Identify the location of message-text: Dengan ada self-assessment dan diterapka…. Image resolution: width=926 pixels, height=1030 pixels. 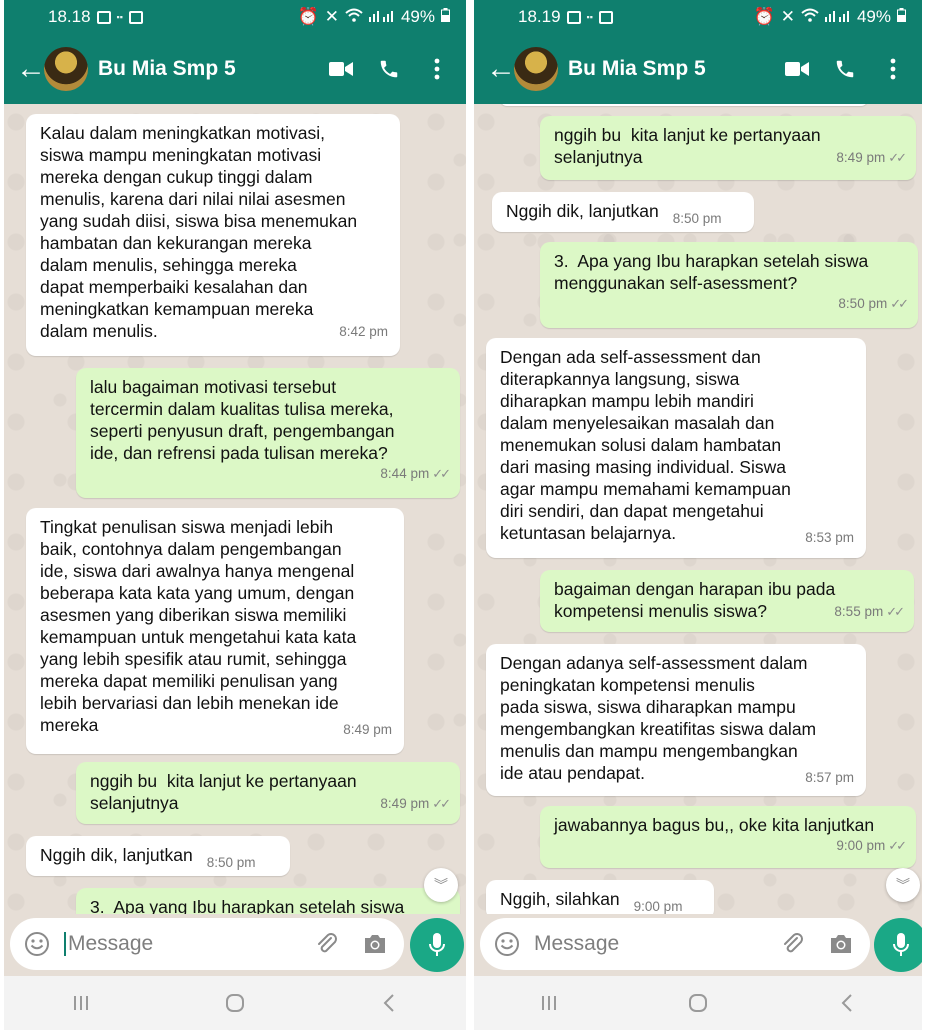
(645, 445).